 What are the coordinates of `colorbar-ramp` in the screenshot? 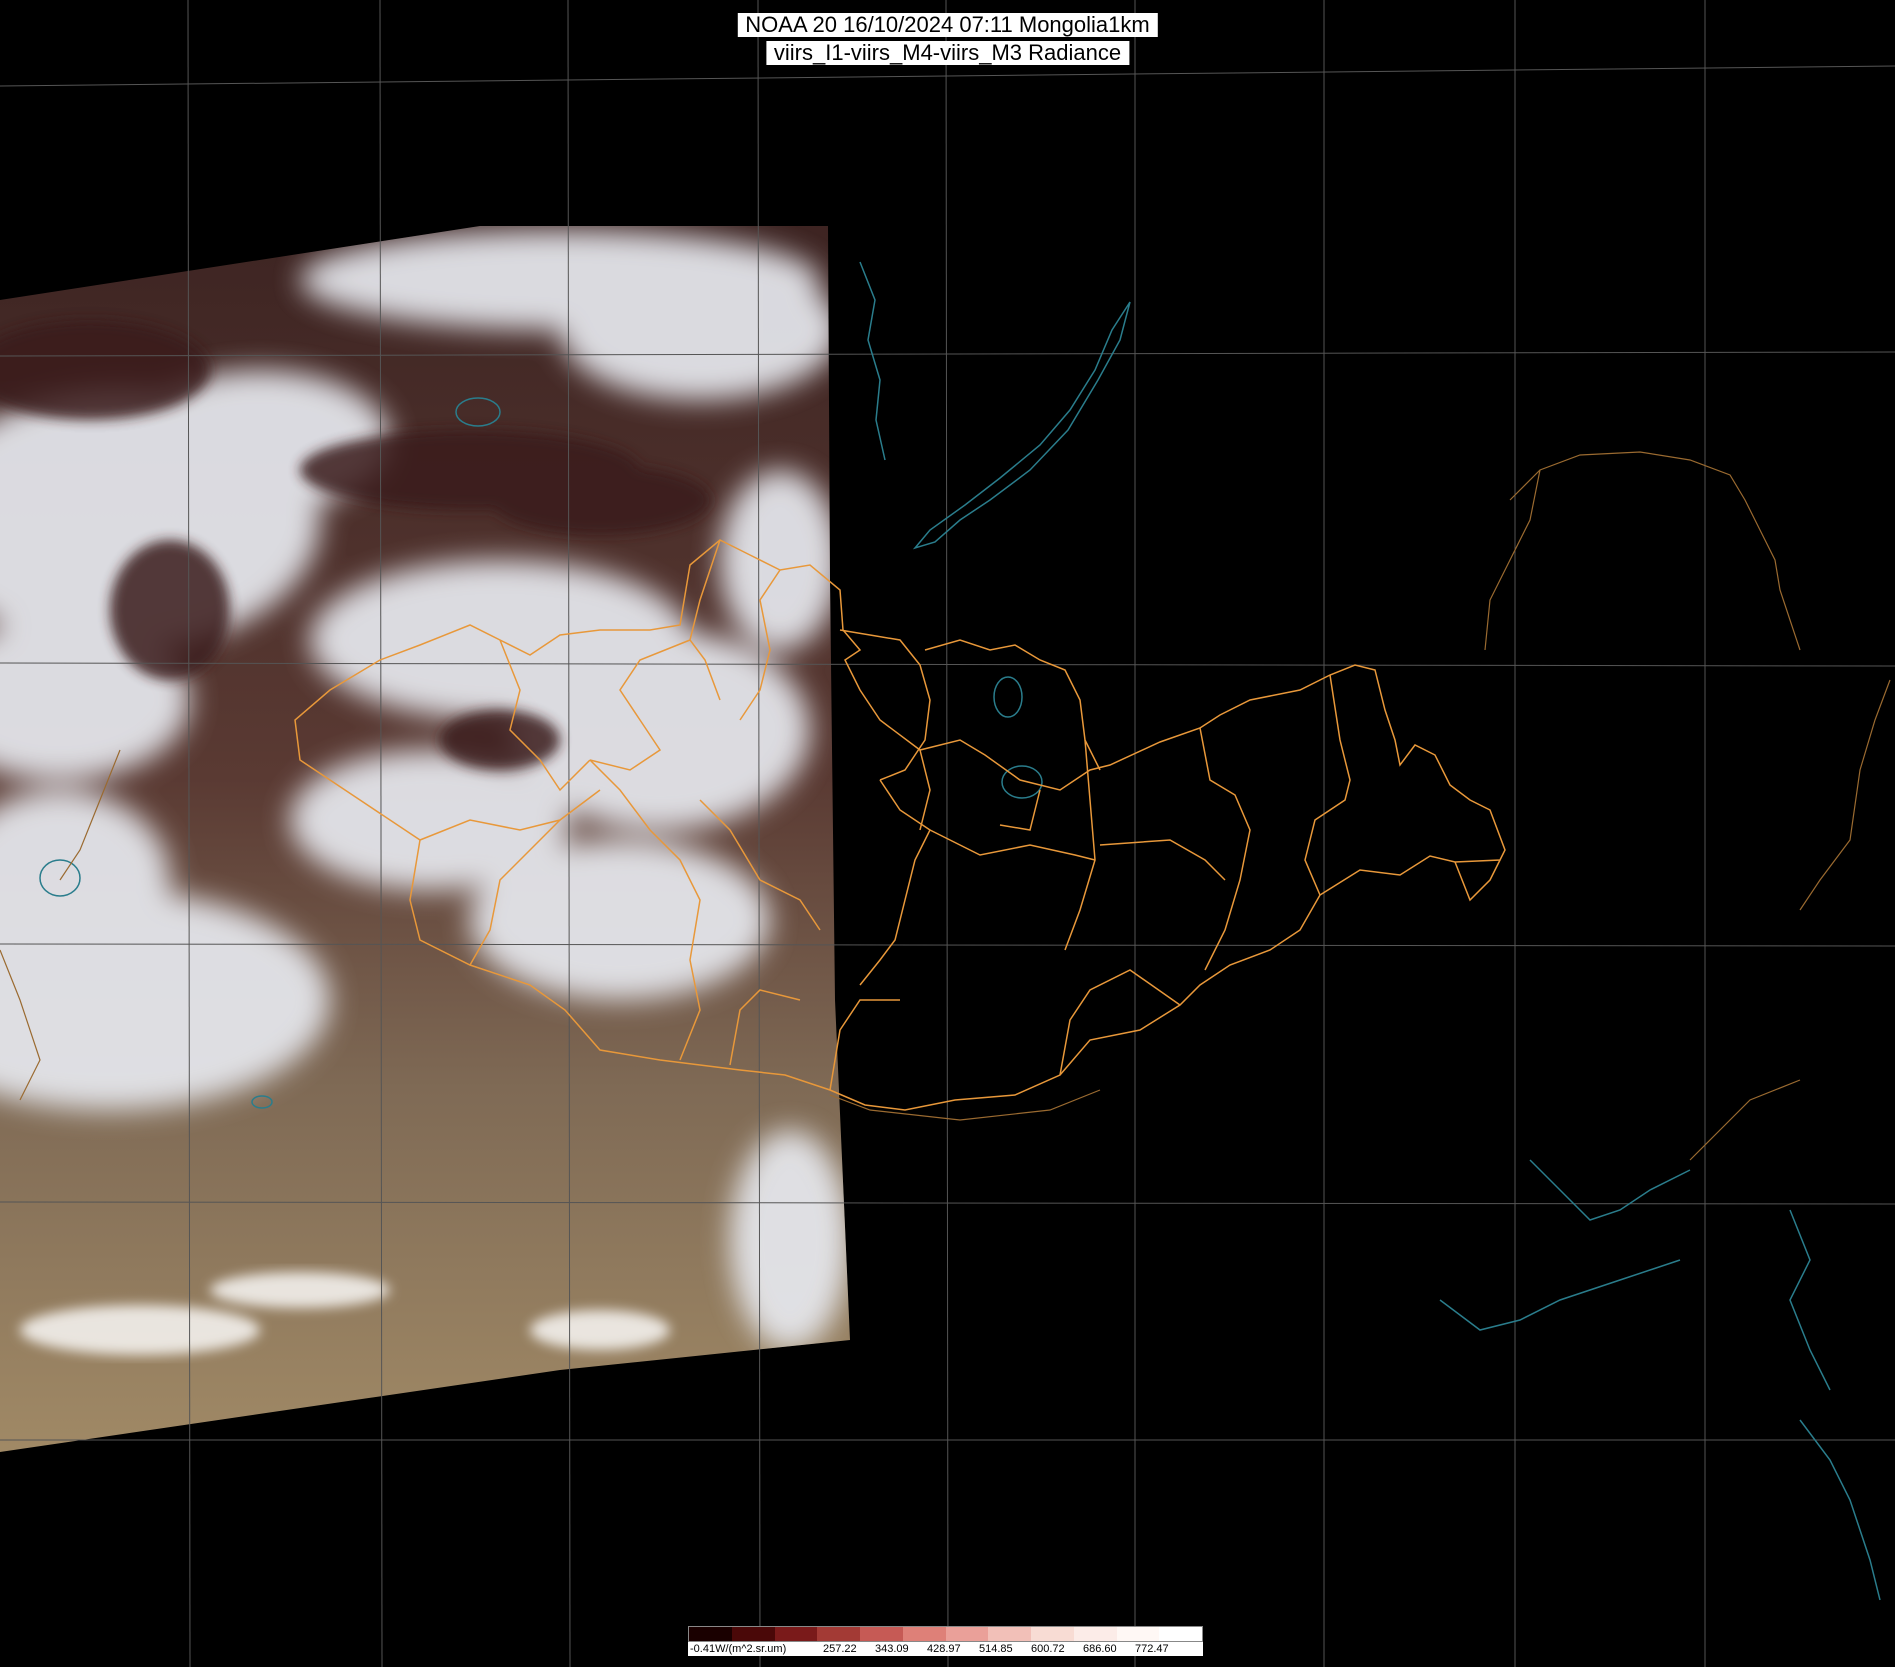 It's located at (945, 1634).